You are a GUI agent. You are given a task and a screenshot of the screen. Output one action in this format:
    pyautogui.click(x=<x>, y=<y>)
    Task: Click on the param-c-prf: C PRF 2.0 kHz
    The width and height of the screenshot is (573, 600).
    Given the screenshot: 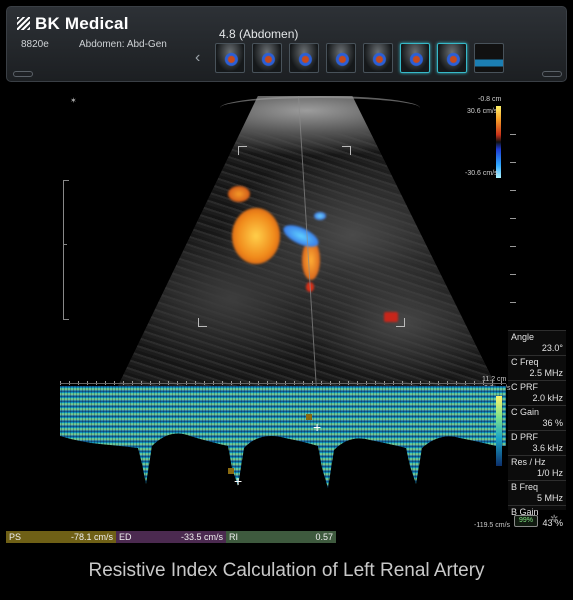 What is the action you would take?
    pyautogui.click(x=537, y=392)
    